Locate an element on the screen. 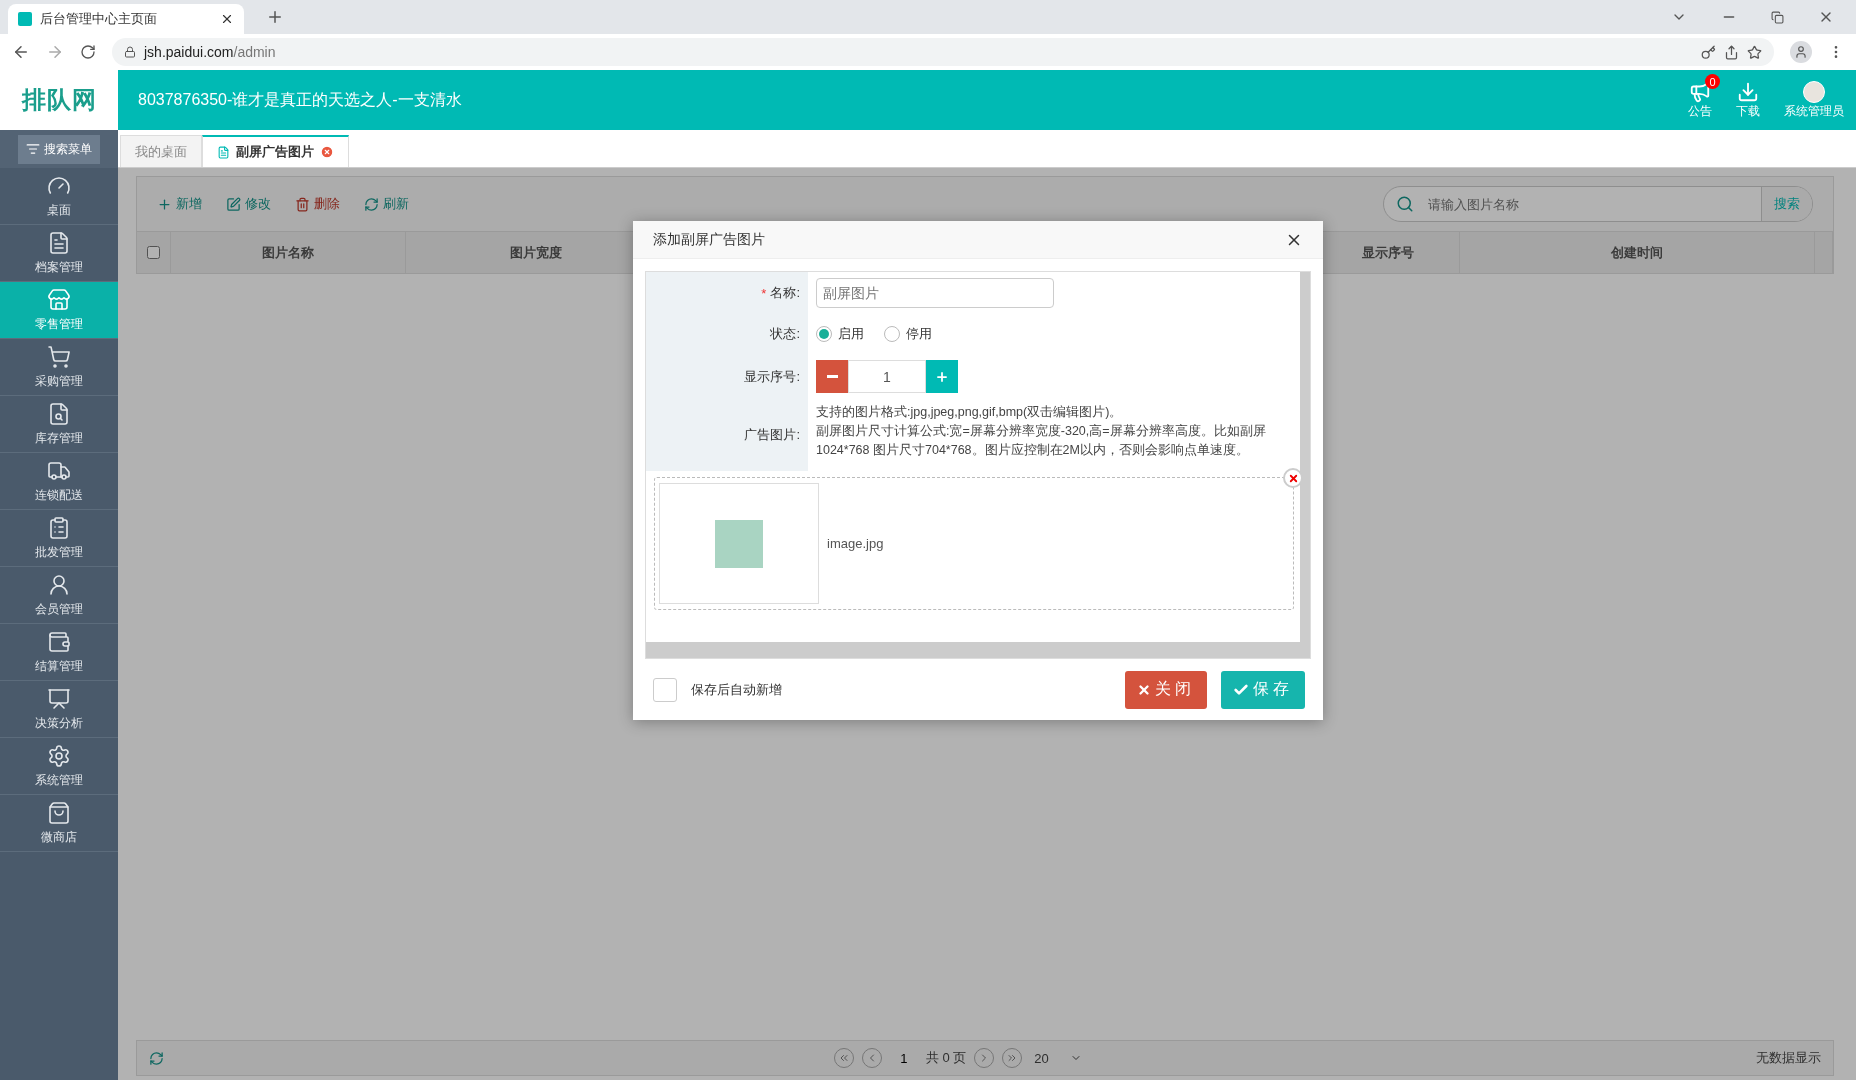 This screenshot has width=1856, height=1080. hint-text: 支持的图片格式:jpg,jpeg,png,gif,bmp(双击编辑图片)。 is located at coordinates (970, 413).